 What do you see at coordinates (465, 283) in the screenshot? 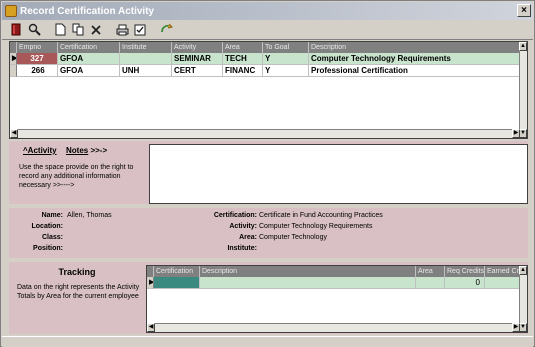
I see `cell-req-credits: 0` at bounding box center [465, 283].